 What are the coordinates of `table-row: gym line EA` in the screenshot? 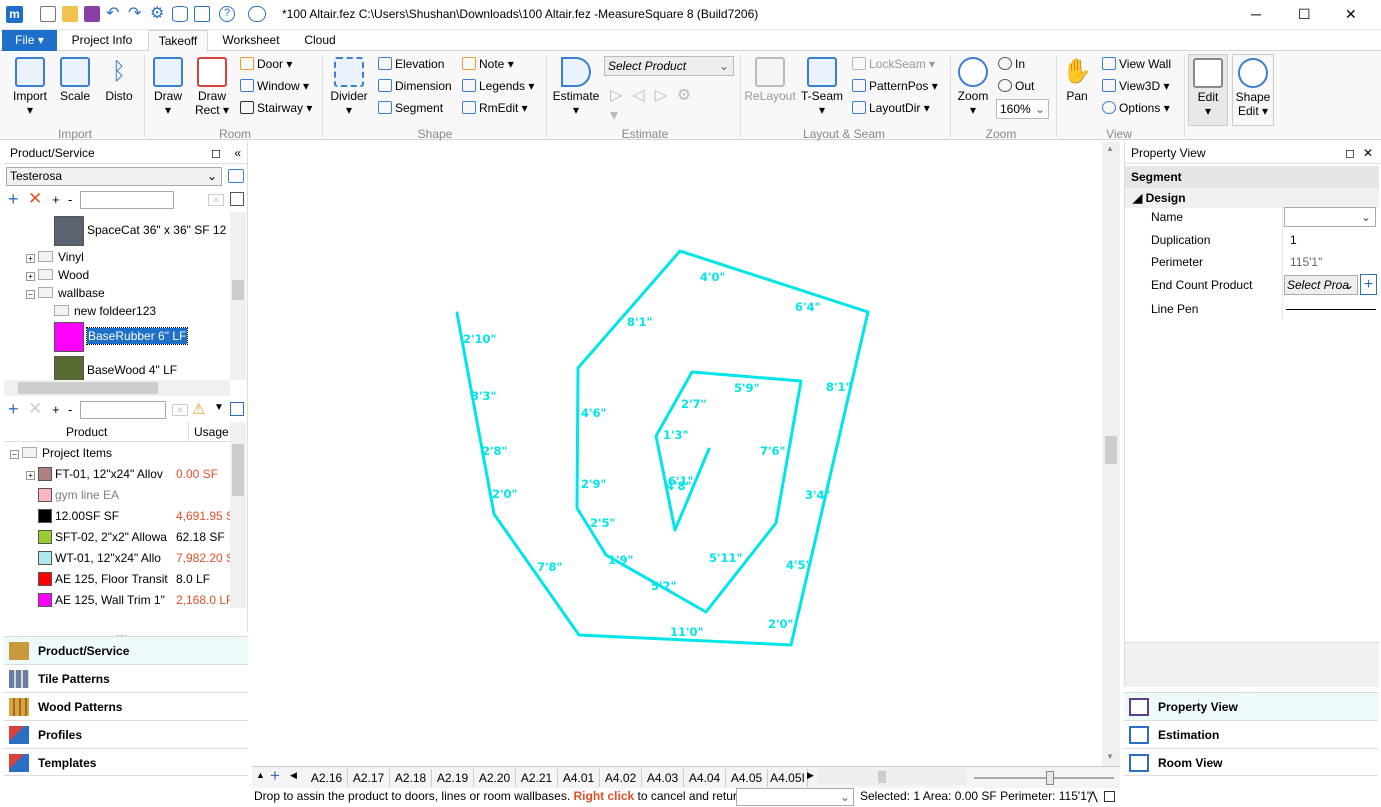 It's located at (128, 495).